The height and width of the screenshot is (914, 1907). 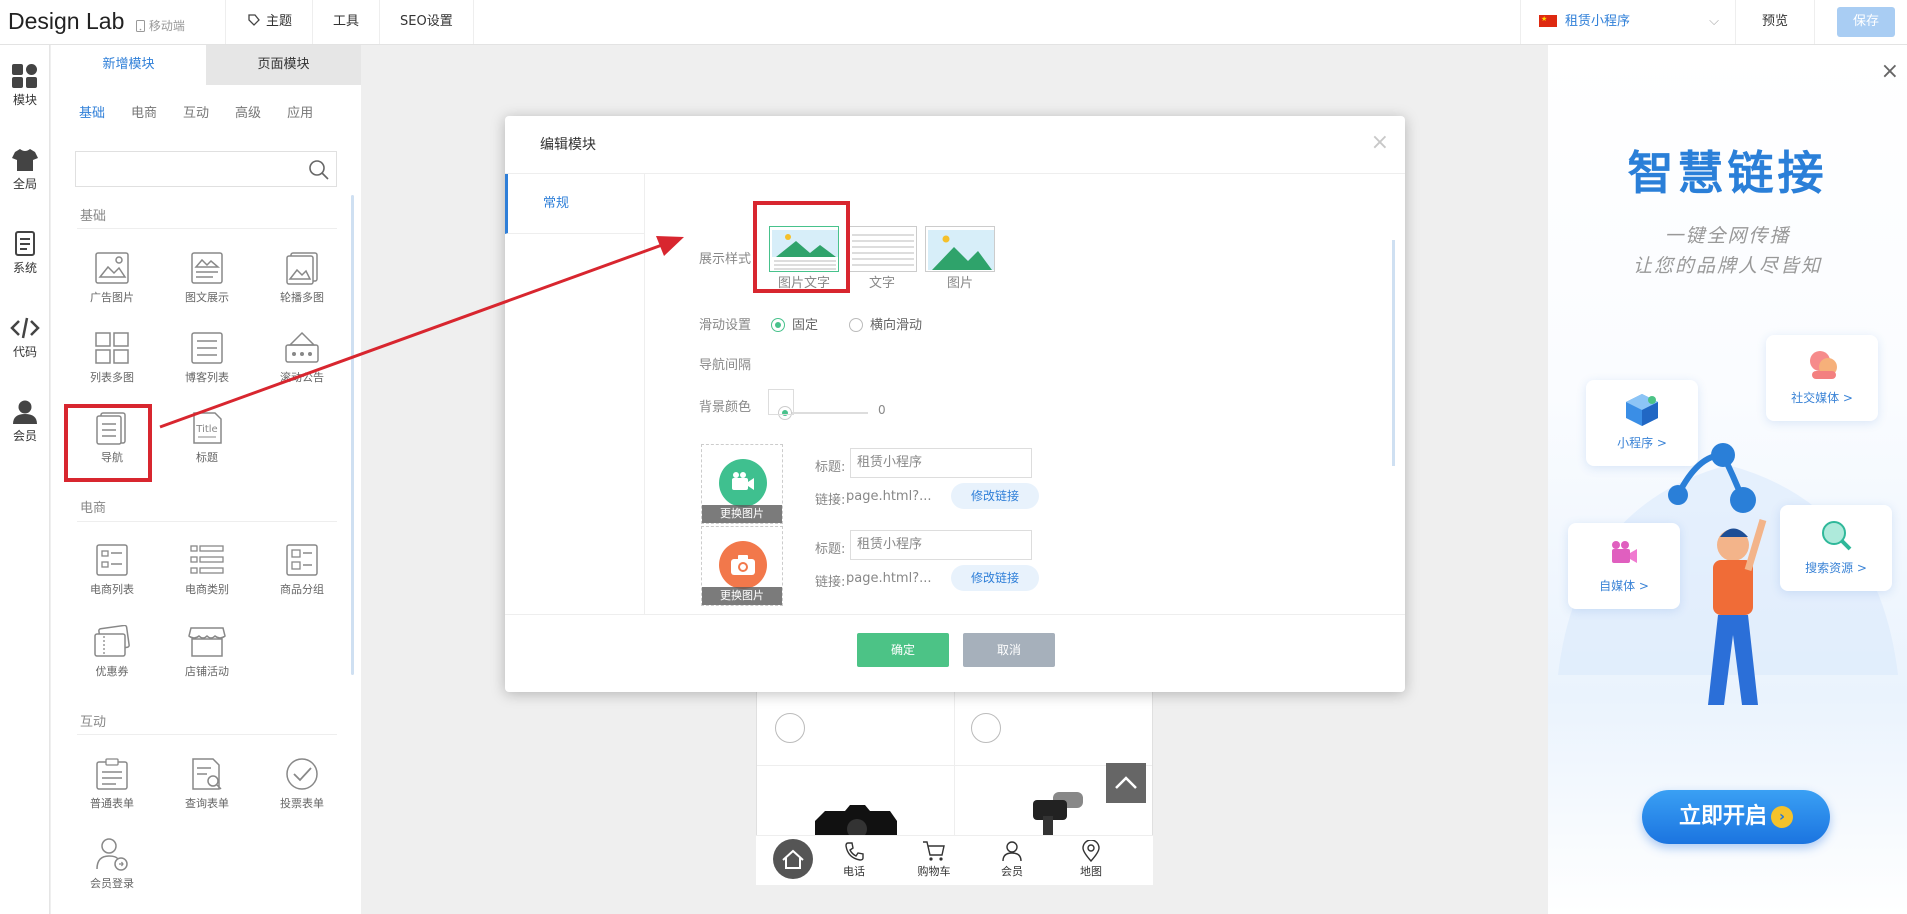 I want to click on dialog-title: 编辑模块, so click(x=955, y=145).